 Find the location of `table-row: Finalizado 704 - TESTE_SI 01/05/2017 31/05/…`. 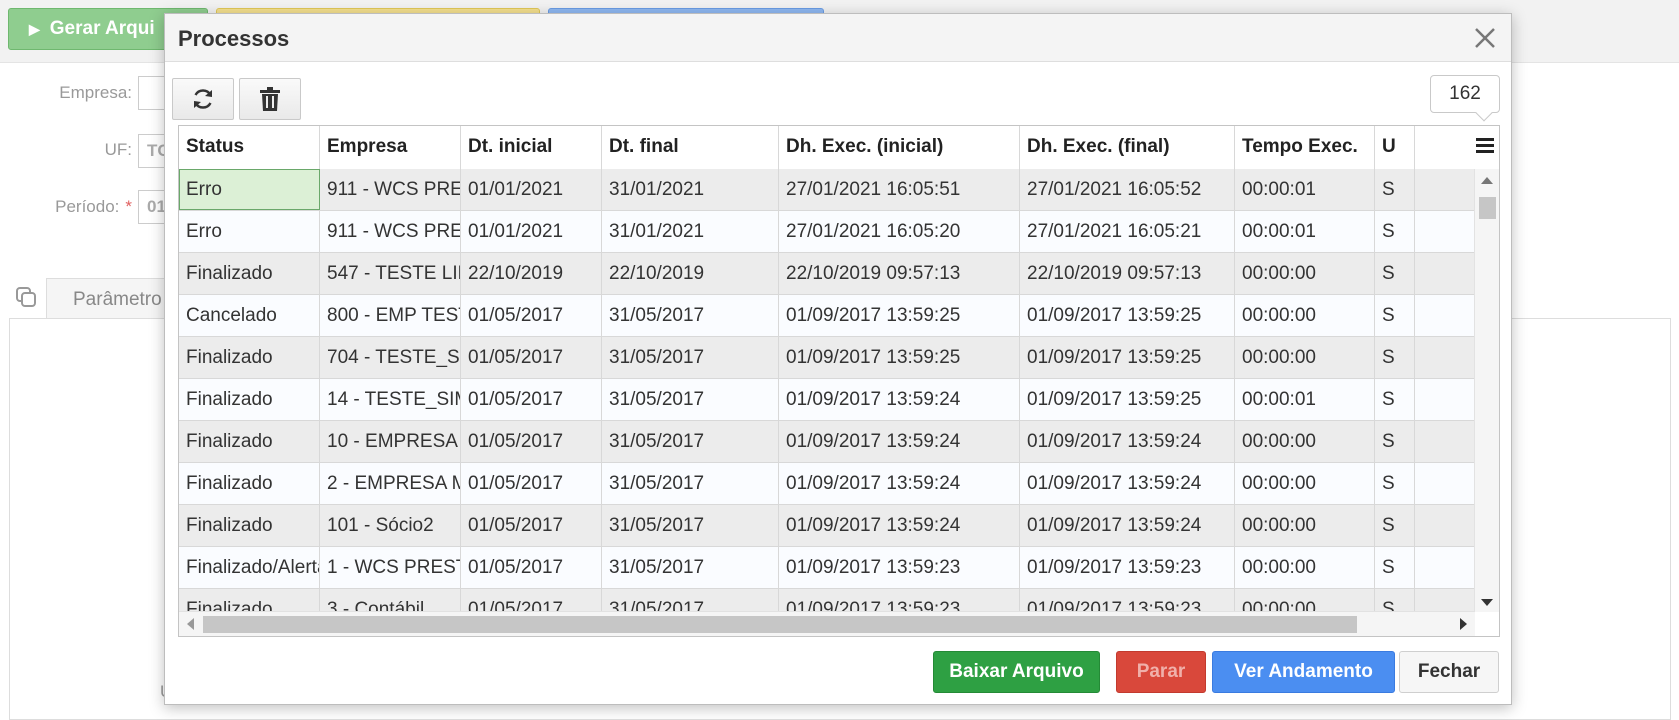

table-row: Finalizado 704 - TESTE_SI 01/05/2017 31/05/… is located at coordinates (826, 358).